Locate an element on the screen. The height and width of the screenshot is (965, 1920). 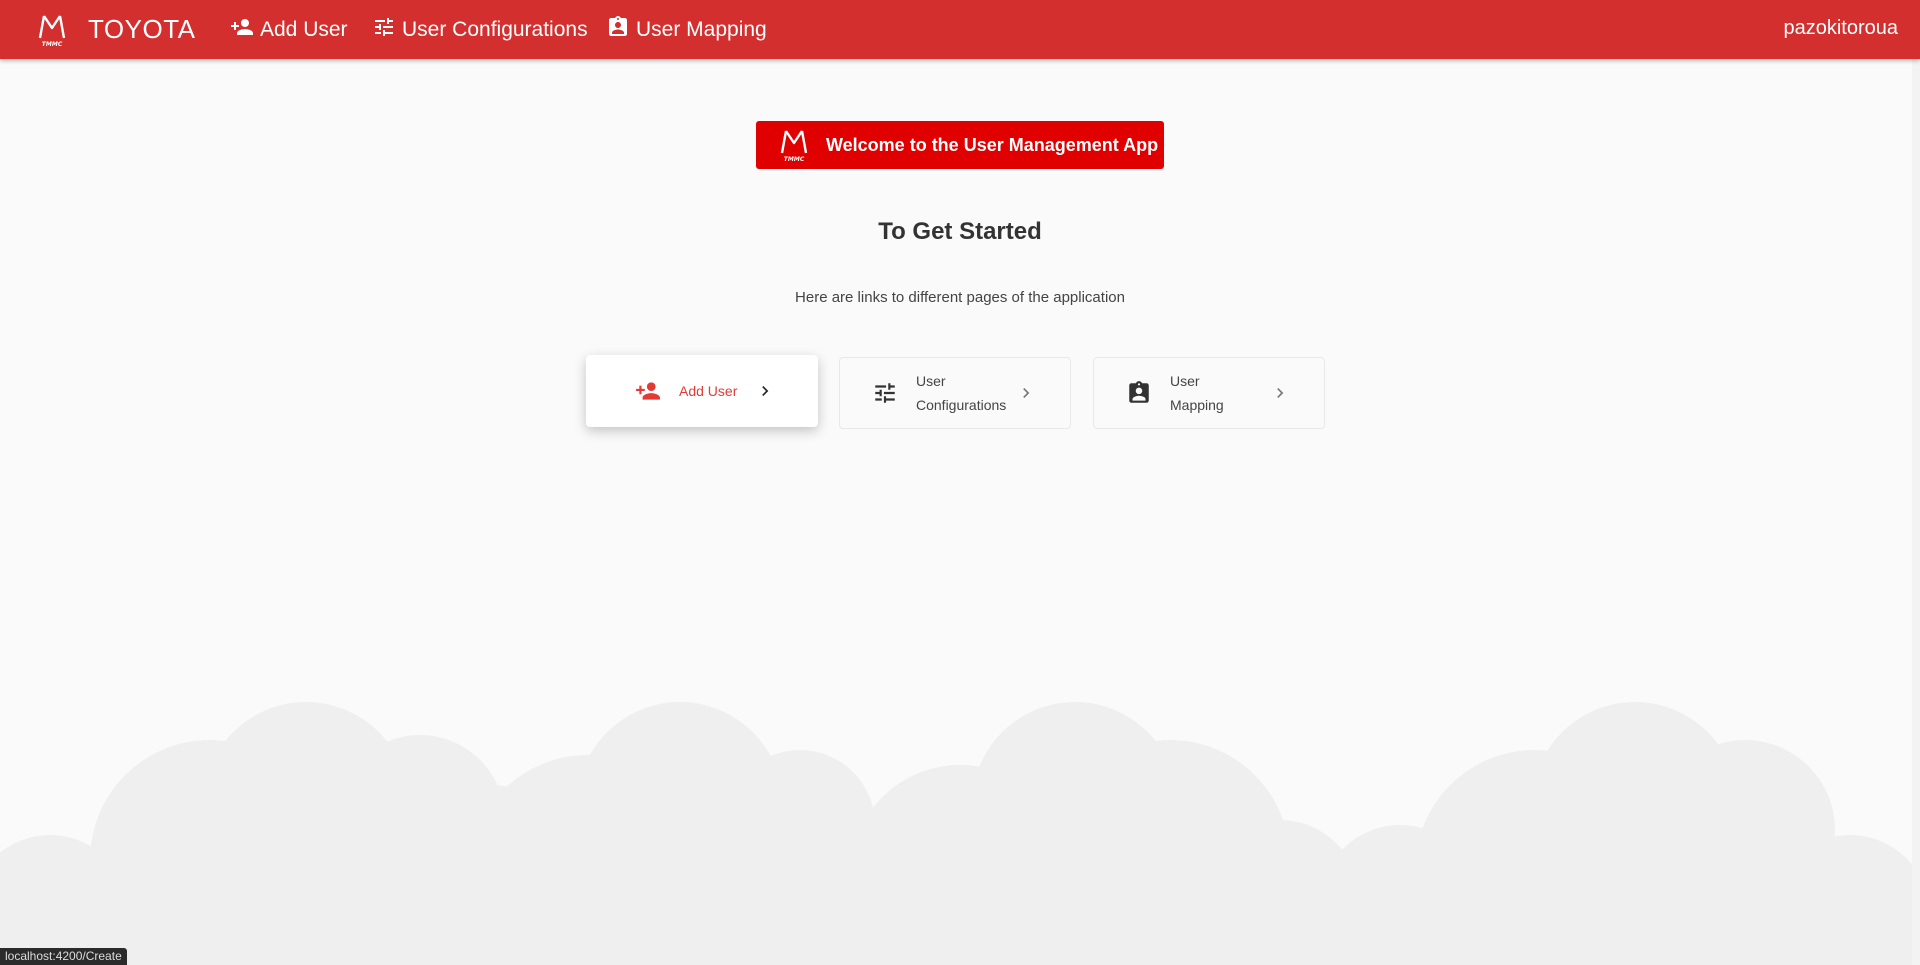
card-user-configurations-label: User Configurations is located at coordinates (966, 393).